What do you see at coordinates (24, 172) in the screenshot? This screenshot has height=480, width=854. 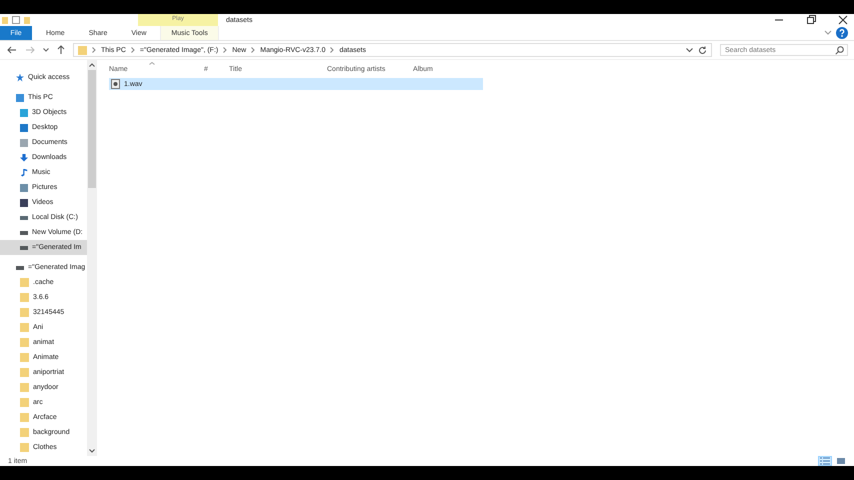 I see `music-icon` at bounding box center [24, 172].